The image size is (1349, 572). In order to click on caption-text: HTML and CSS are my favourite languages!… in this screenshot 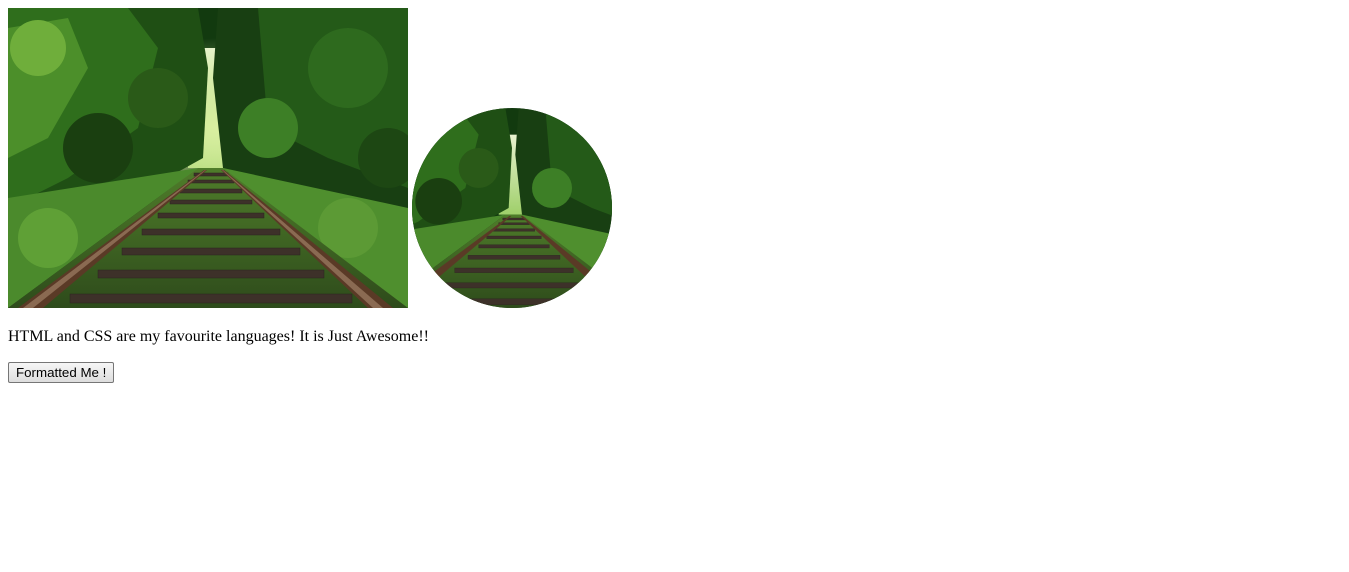, I will do `click(218, 336)`.